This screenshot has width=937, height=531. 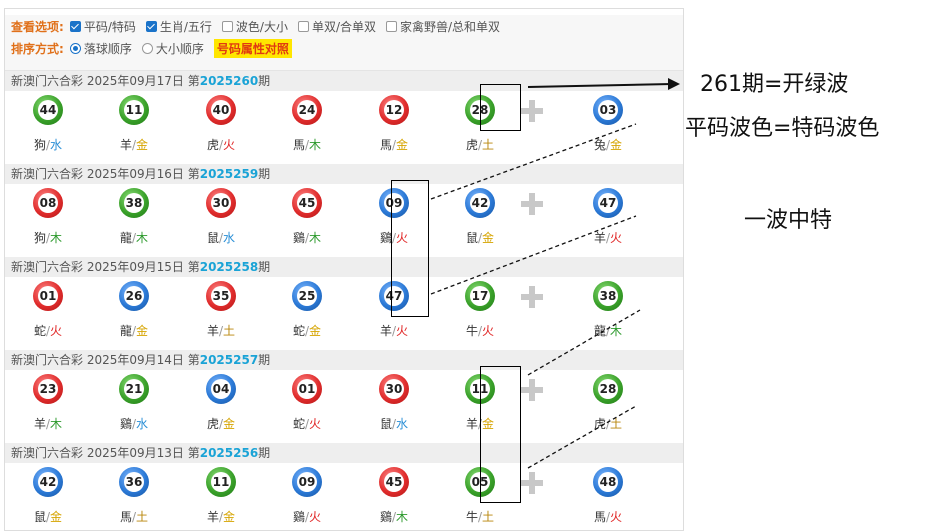 I want to click on view-option: 生肖/五行, so click(x=178, y=26).